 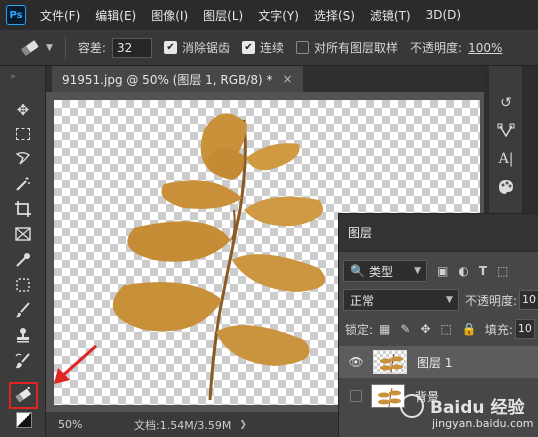 I want to click on antialias-option: ✔ 消除锯齿, so click(x=196, y=47).